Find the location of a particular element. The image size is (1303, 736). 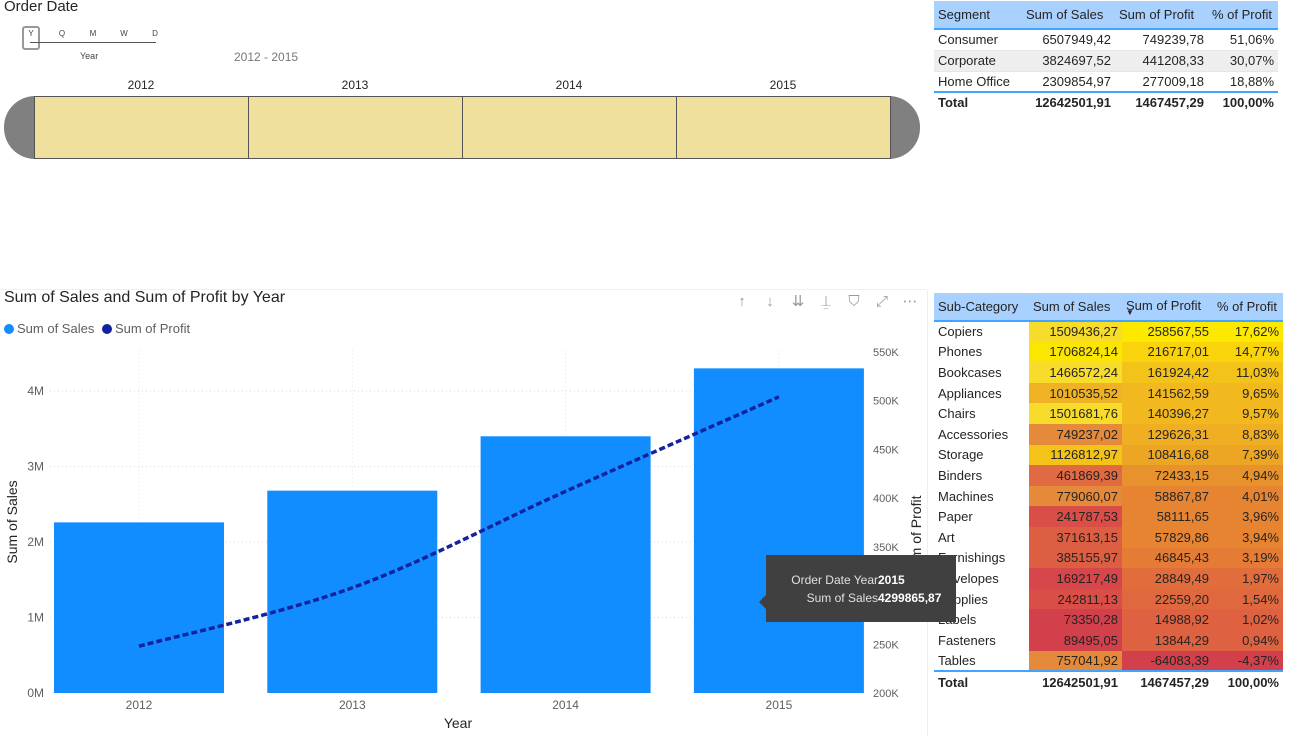

table-row: Supplies 242811,13 22559,20 1,54% is located at coordinates (1108, 599).